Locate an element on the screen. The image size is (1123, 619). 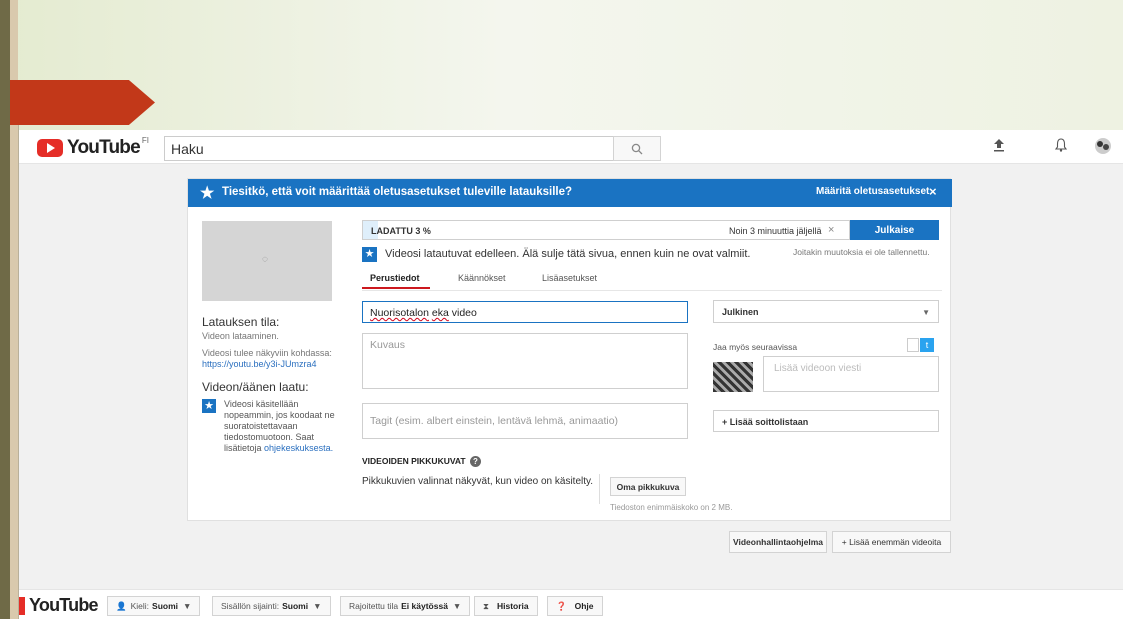
youtube-topbar: YouTube FI Haku is located at coordinates (571, 147).